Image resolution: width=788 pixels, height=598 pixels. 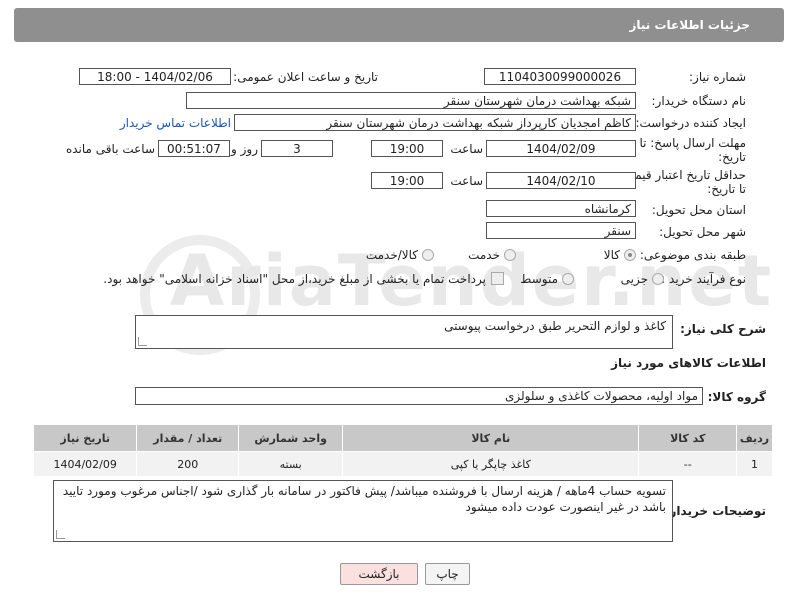 I want to click on back-button: بازگشت, so click(x=379, y=574).